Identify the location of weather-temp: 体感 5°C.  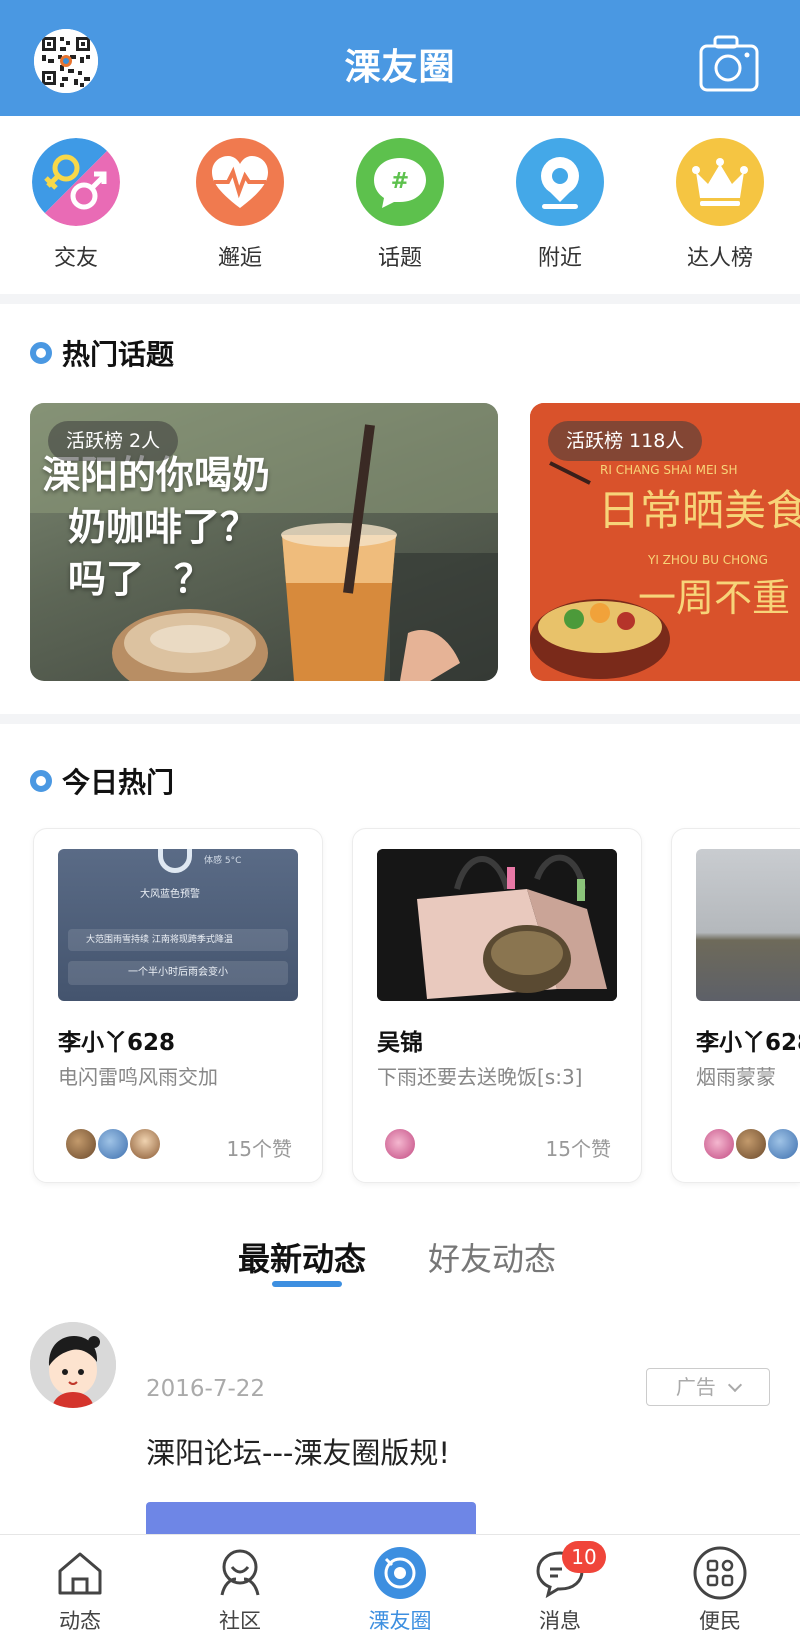
(223, 861).